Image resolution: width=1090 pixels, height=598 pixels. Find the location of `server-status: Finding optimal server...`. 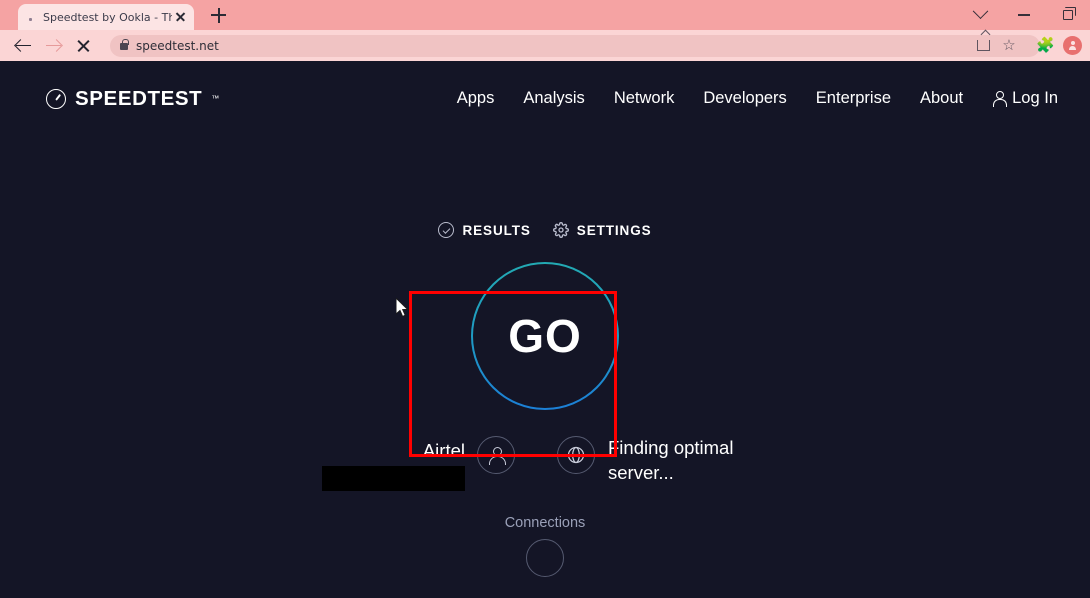

server-status: Finding optimal server... is located at coordinates (671, 460).